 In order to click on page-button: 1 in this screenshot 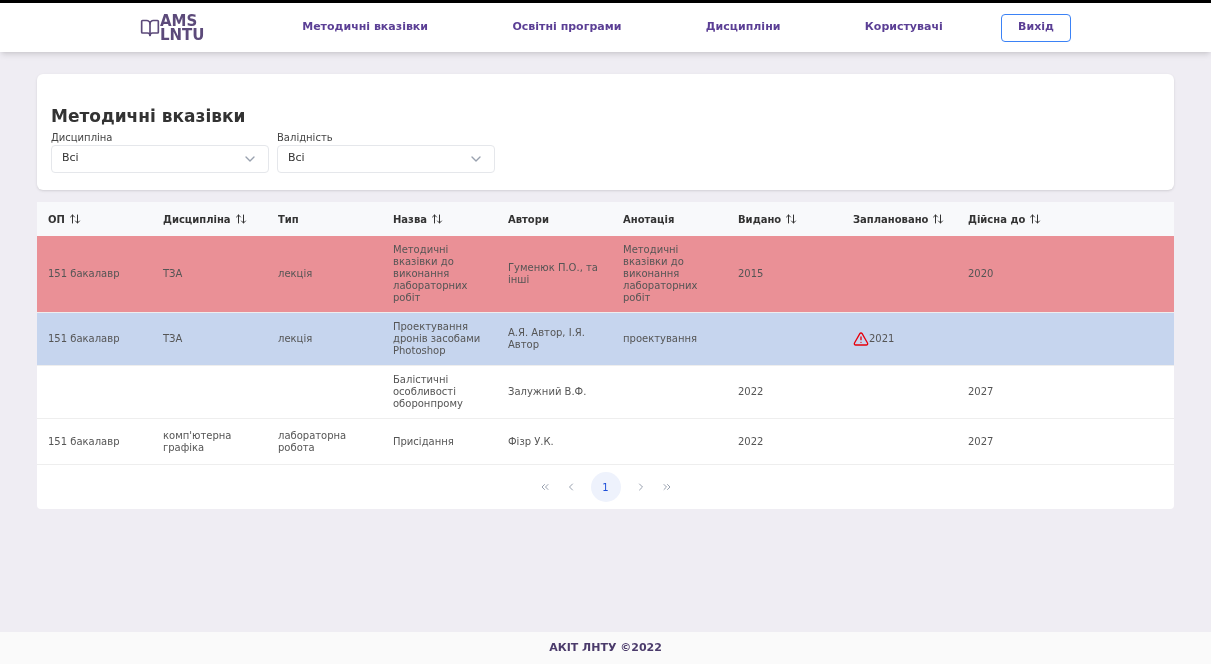, I will do `click(605, 487)`.